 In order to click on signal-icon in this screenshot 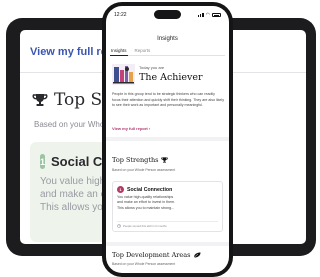, I will do `click(201, 15)`.